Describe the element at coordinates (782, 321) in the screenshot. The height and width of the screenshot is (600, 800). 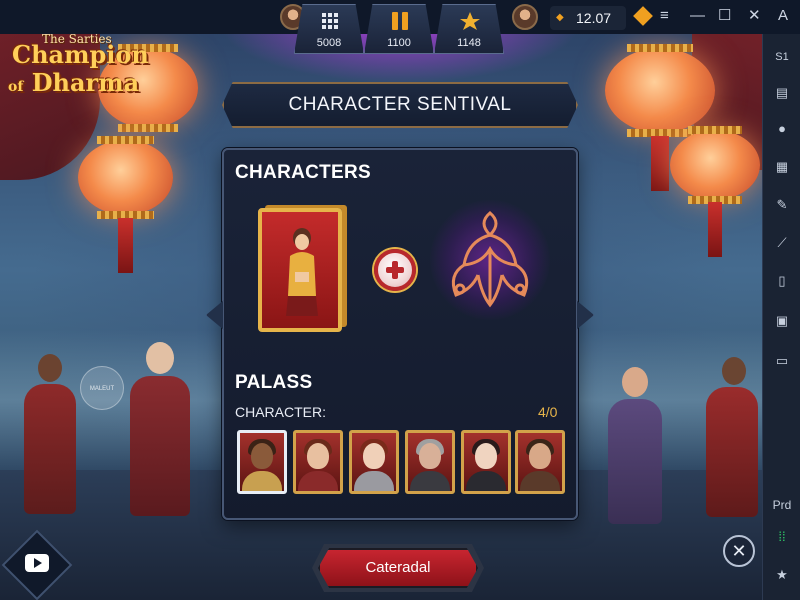
I see `screenshot-icon: ▣` at that location.